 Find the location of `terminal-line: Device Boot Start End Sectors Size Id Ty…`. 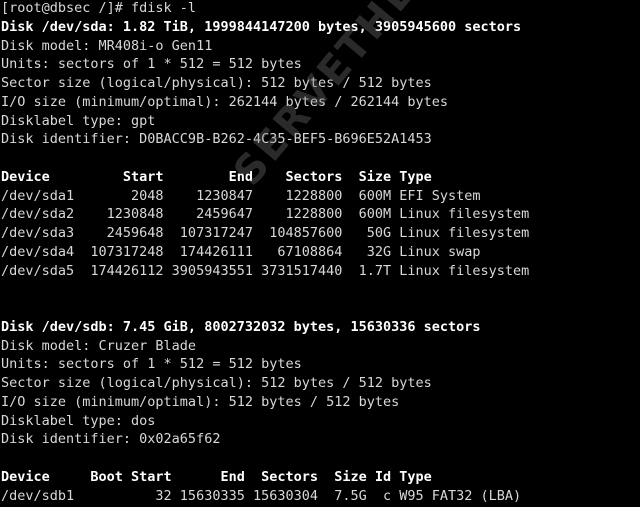

terminal-line: Device Boot Start End Sectors Size Id Ty… is located at coordinates (216, 476).